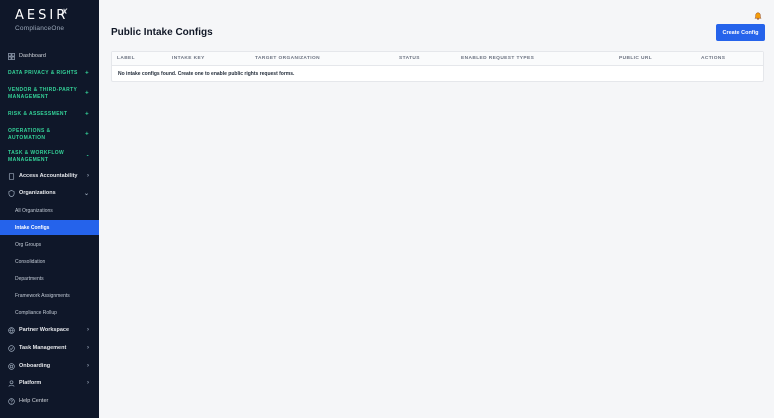 The height and width of the screenshot is (418, 774). Describe the element at coordinates (11, 176) in the screenshot. I see `document-icon` at that location.